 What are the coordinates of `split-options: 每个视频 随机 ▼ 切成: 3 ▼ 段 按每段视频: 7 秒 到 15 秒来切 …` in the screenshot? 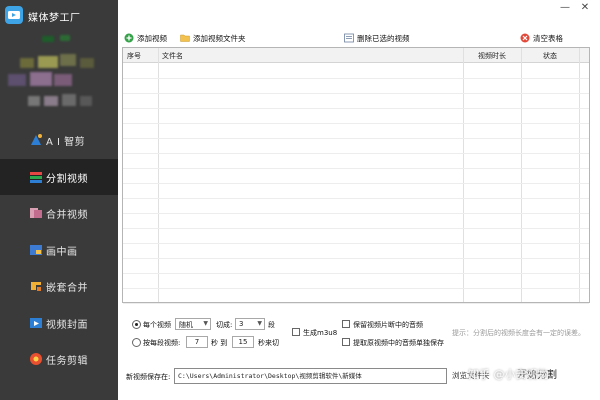 It's located at (356, 335).